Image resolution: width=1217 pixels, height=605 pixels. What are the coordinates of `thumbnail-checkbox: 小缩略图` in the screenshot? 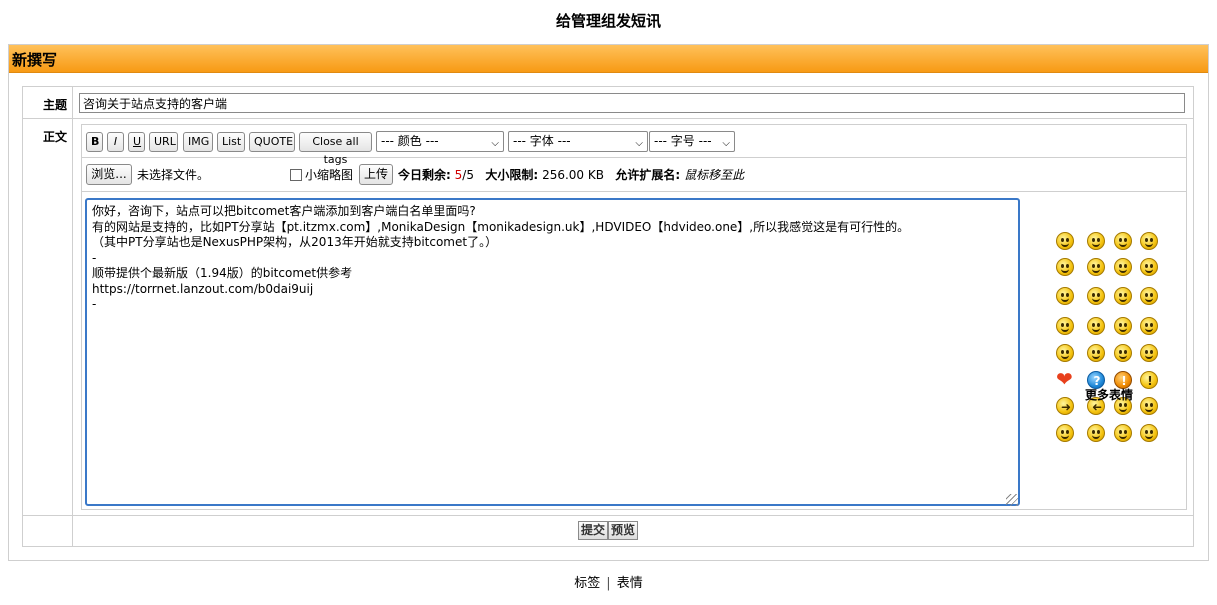 It's located at (321, 175).